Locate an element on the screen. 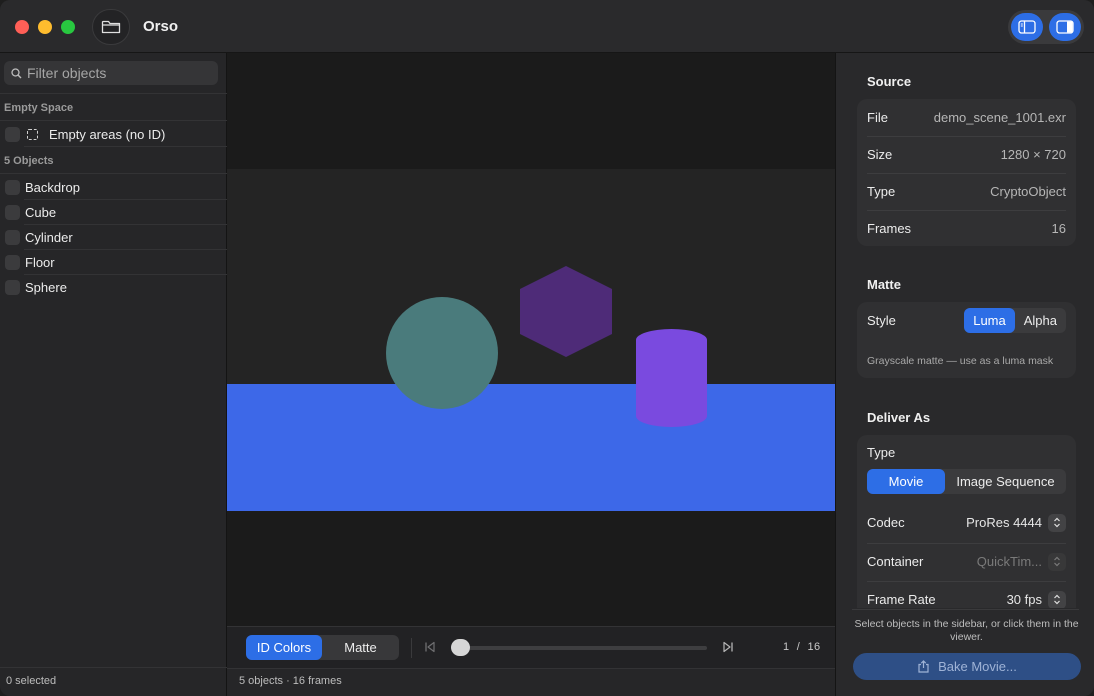 The width and height of the screenshot is (1094, 696). close-window-button is located at coordinates (22, 27).